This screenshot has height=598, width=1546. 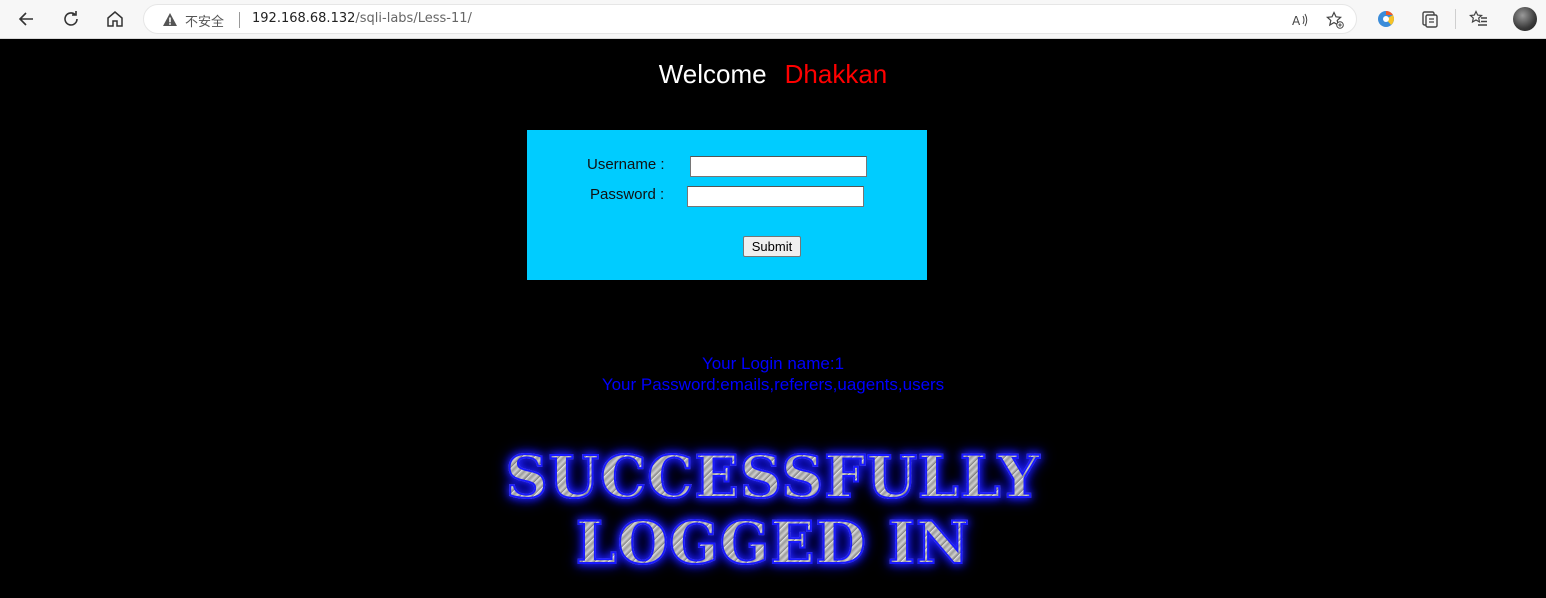 What do you see at coordinates (239, 20) in the screenshot?
I see `address-divider` at bounding box center [239, 20].